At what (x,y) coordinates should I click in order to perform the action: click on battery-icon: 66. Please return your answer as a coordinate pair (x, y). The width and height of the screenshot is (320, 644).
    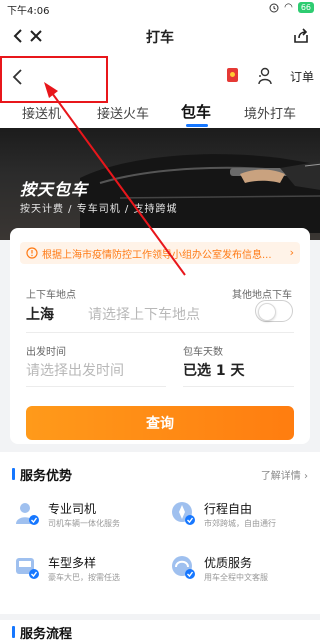
    Looking at the image, I should click on (305, 7).